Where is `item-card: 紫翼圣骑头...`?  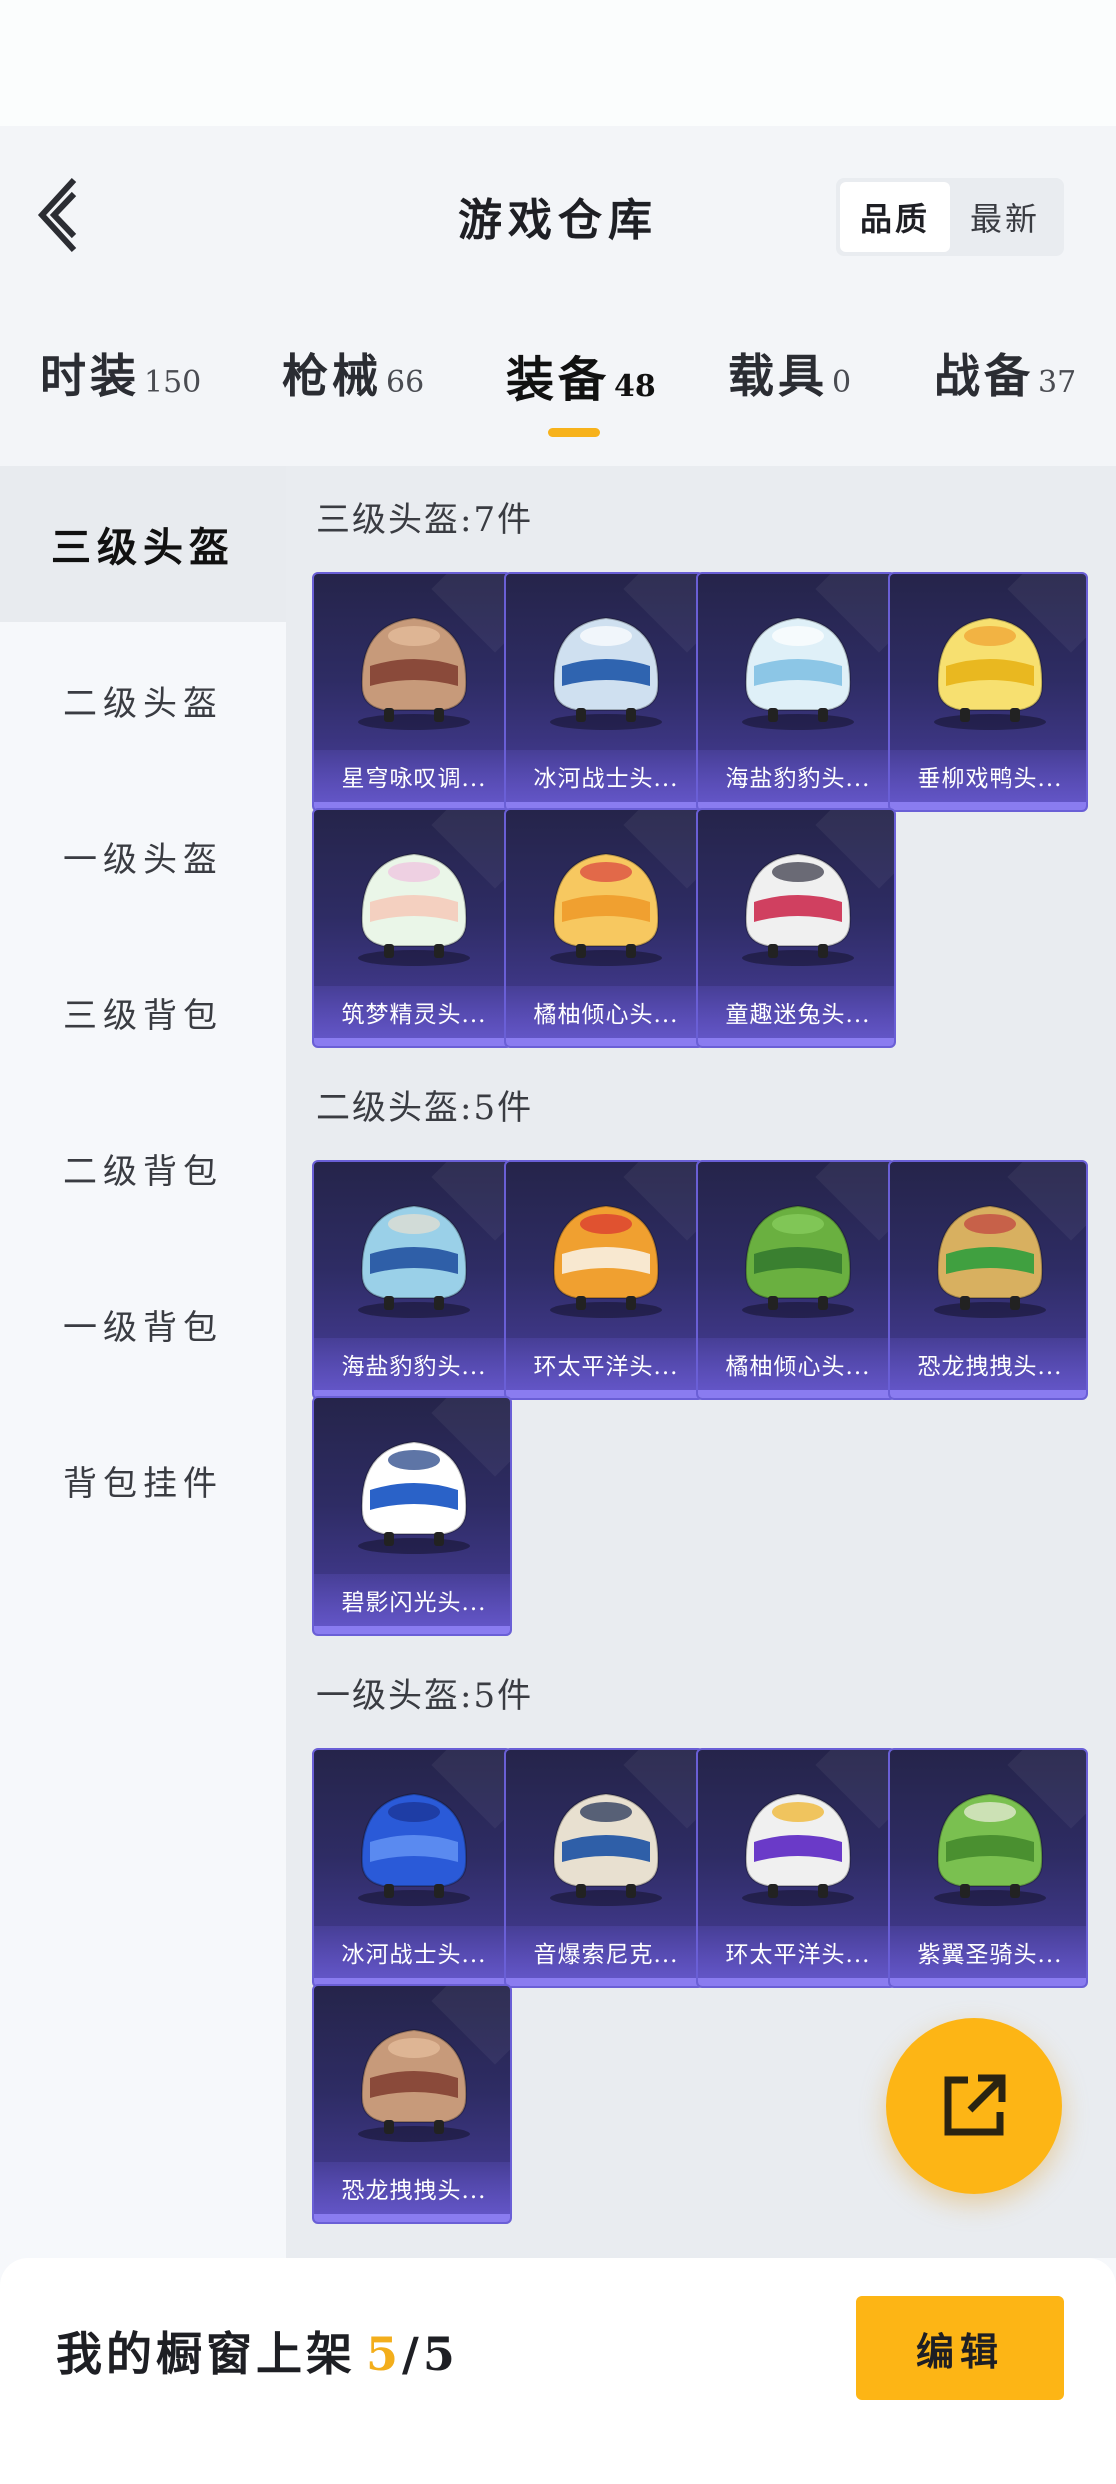
item-card: 紫翼圣骑头... is located at coordinates (988, 1868).